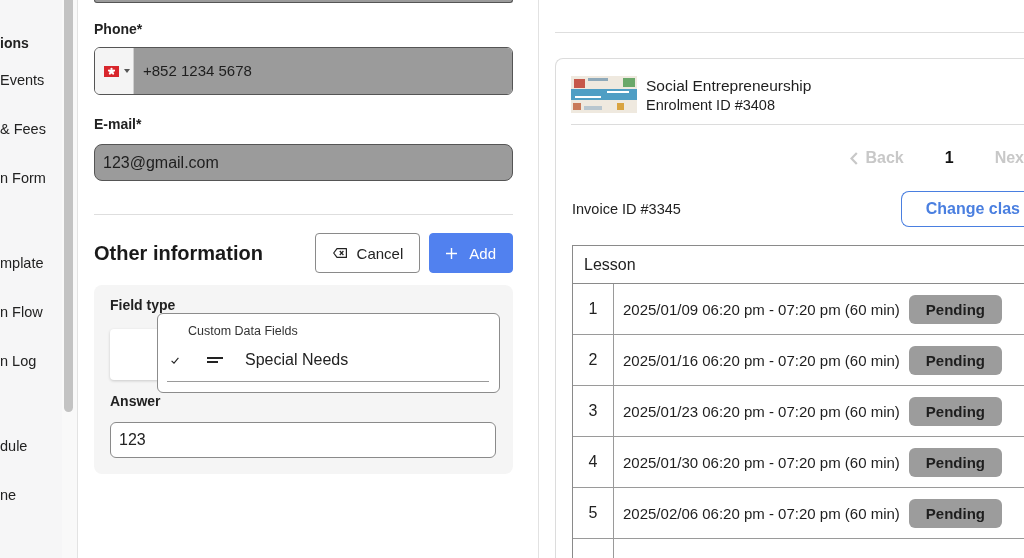  I want to click on nav-item: dule, so click(14, 446).